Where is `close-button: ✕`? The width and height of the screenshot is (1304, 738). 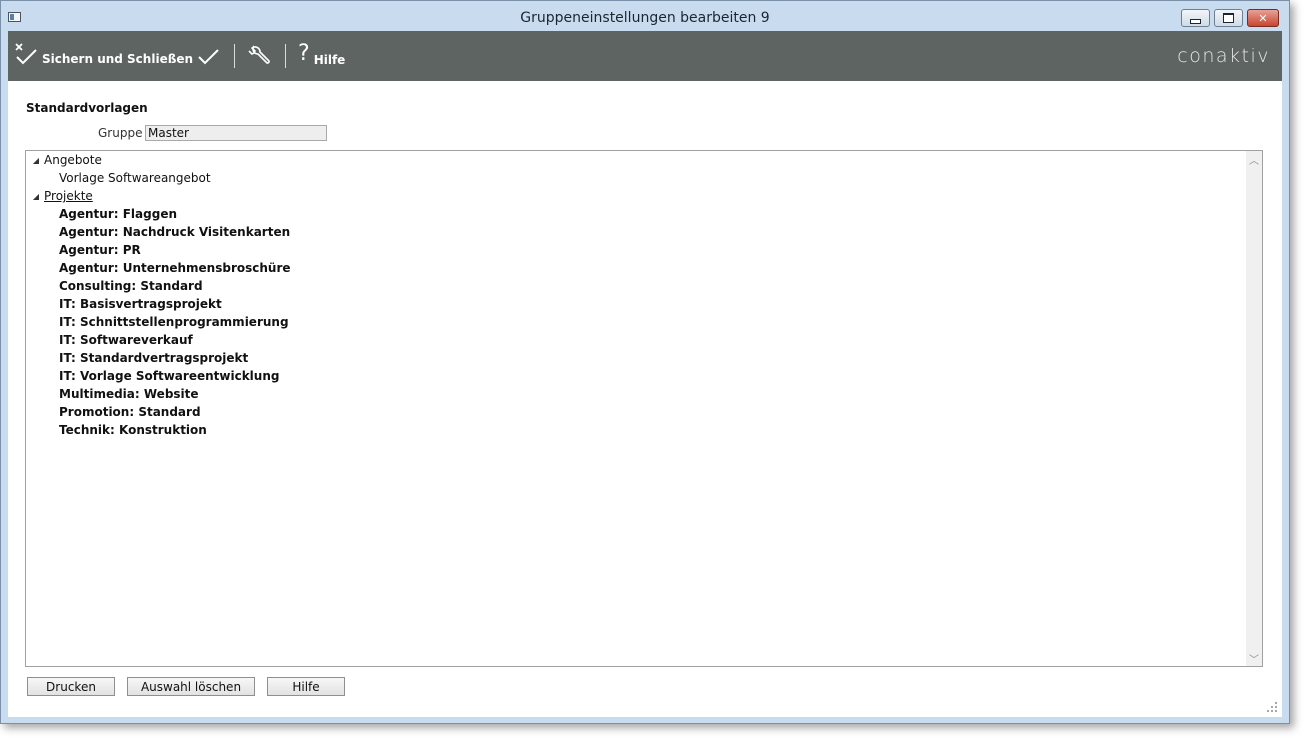
close-button: ✕ is located at coordinates (1263, 18).